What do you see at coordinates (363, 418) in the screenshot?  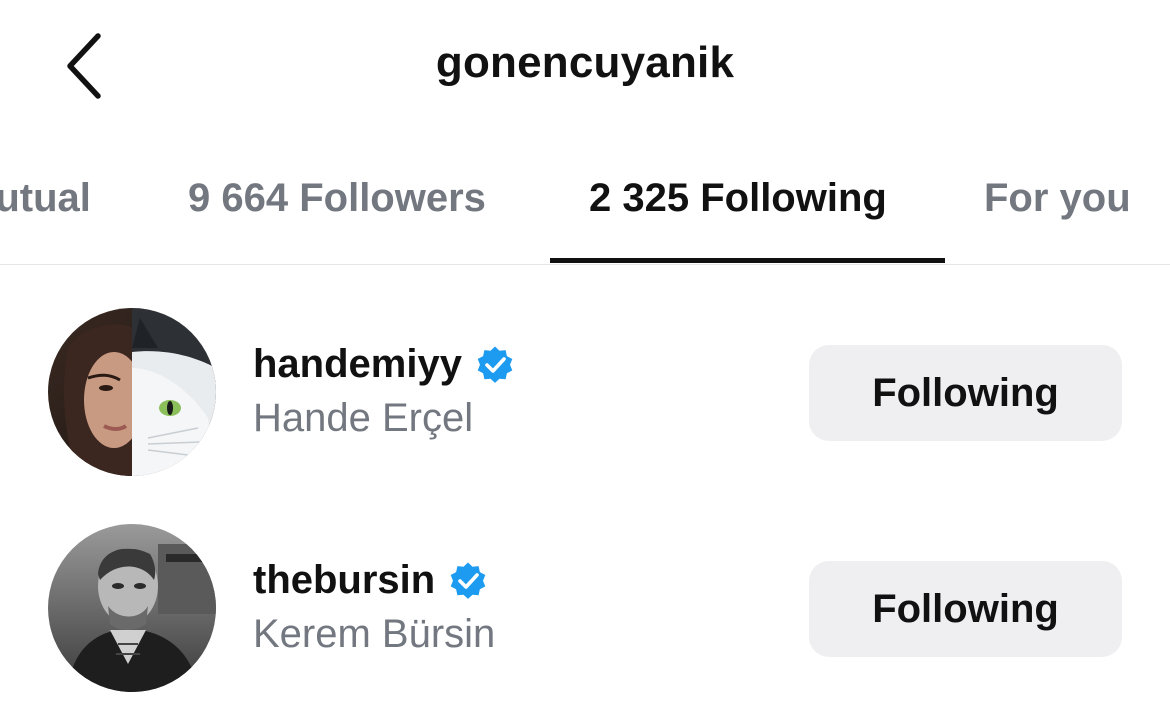 I see `full-name: Hande Erçel` at bounding box center [363, 418].